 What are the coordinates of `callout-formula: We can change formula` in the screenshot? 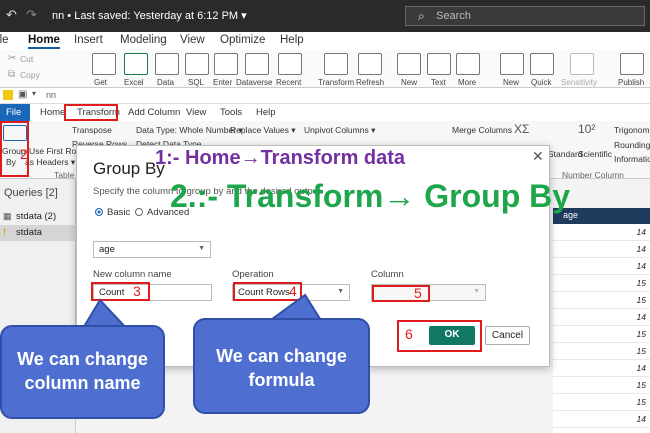 It's located at (281, 366).